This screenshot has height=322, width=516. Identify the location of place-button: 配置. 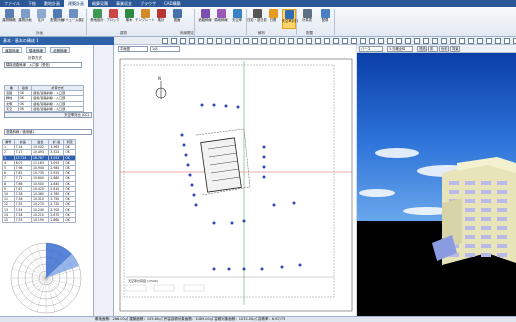
(325, 19).